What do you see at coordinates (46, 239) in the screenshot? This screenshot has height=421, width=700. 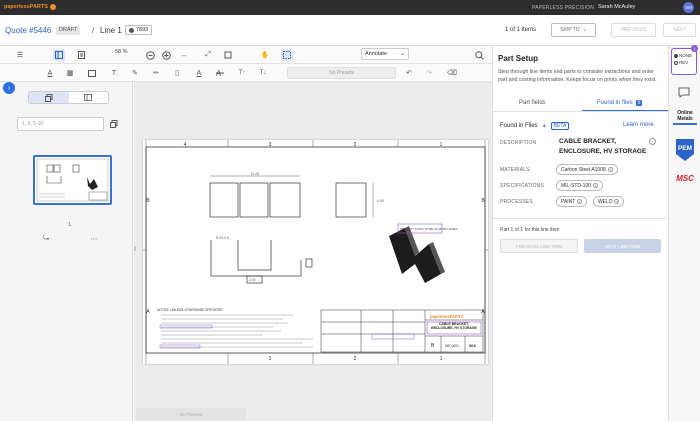 I see `rotate-page-icon: ⤿` at bounding box center [46, 239].